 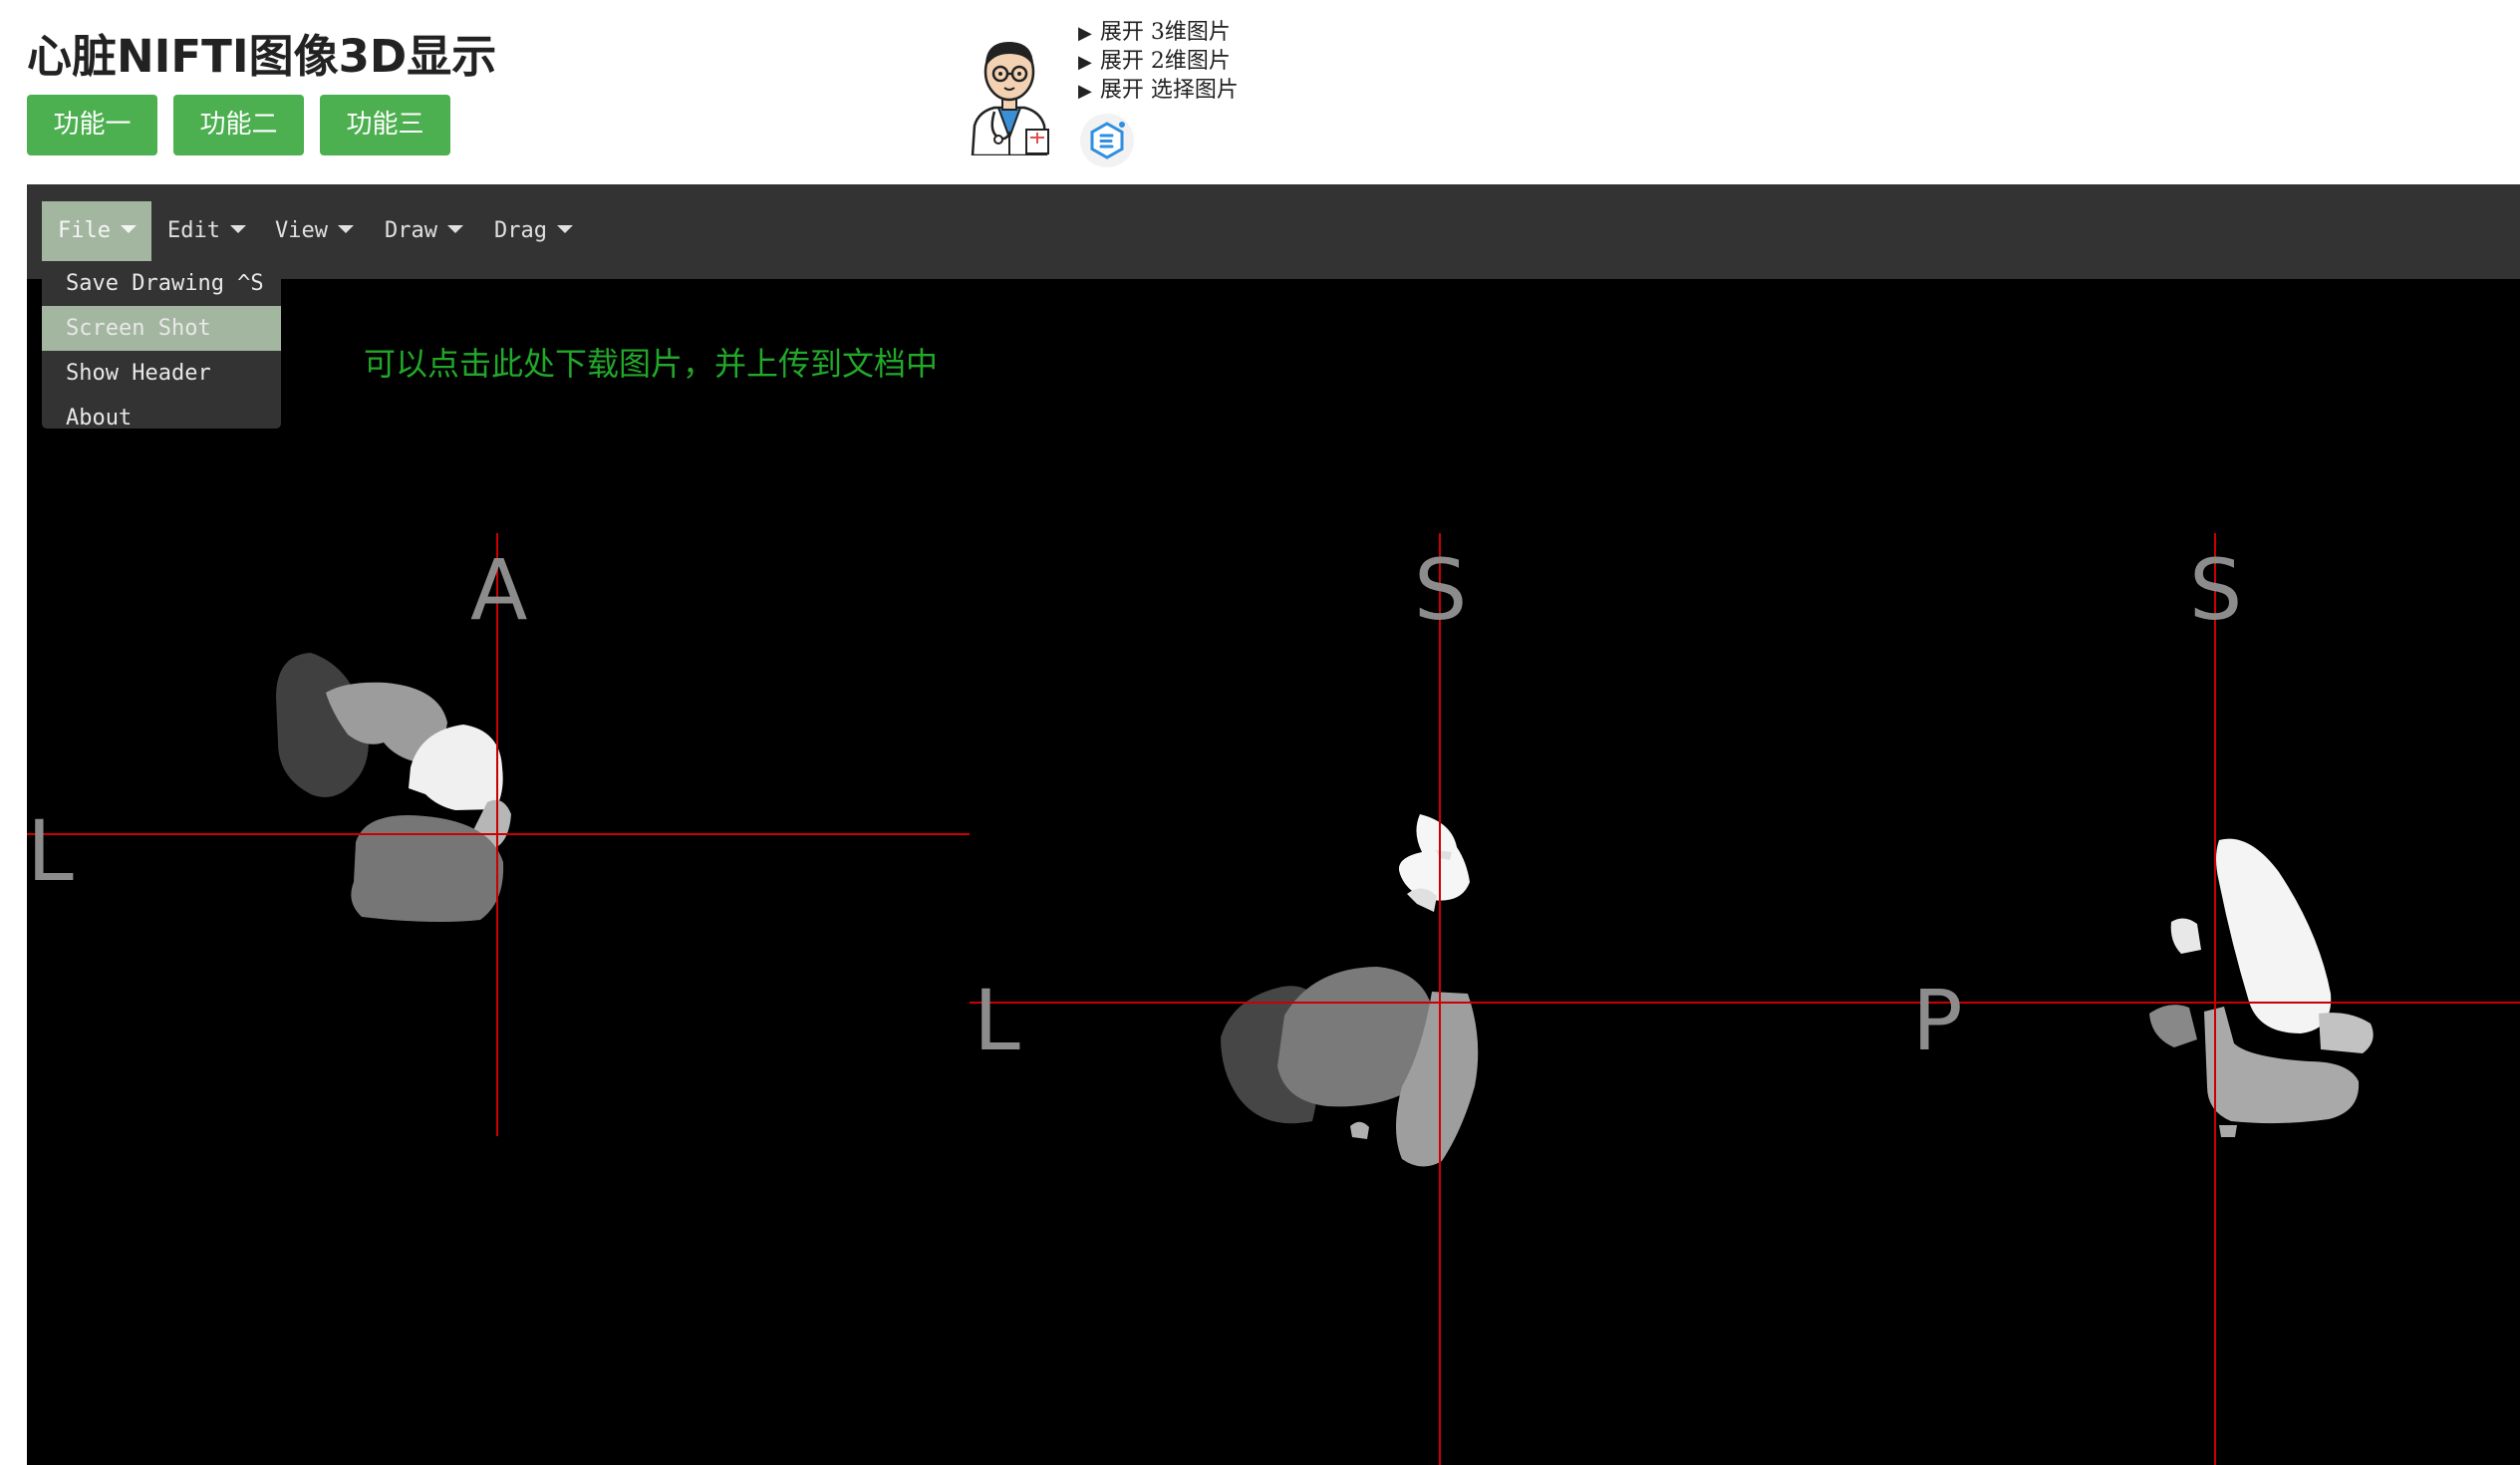 What do you see at coordinates (1169, 90) in the screenshot?
I see `expander-label: 展开 选择图片` at bounding box center [1169, 90].